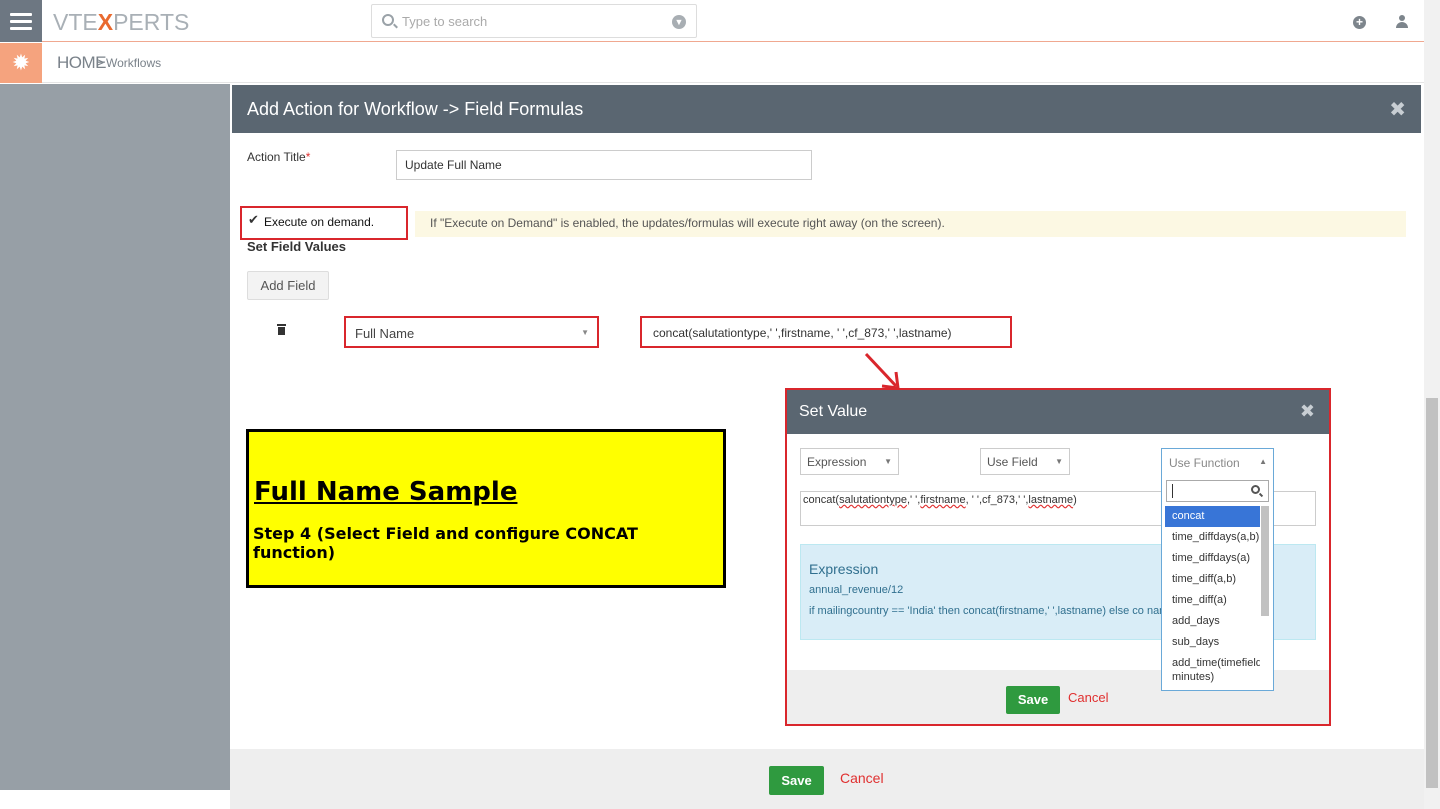 Image resolution: width=1440 pixels, height=809 pixels. Describe the element at coordinates (796, 780) in the screenshot. I see `save-button: Save` at that location.